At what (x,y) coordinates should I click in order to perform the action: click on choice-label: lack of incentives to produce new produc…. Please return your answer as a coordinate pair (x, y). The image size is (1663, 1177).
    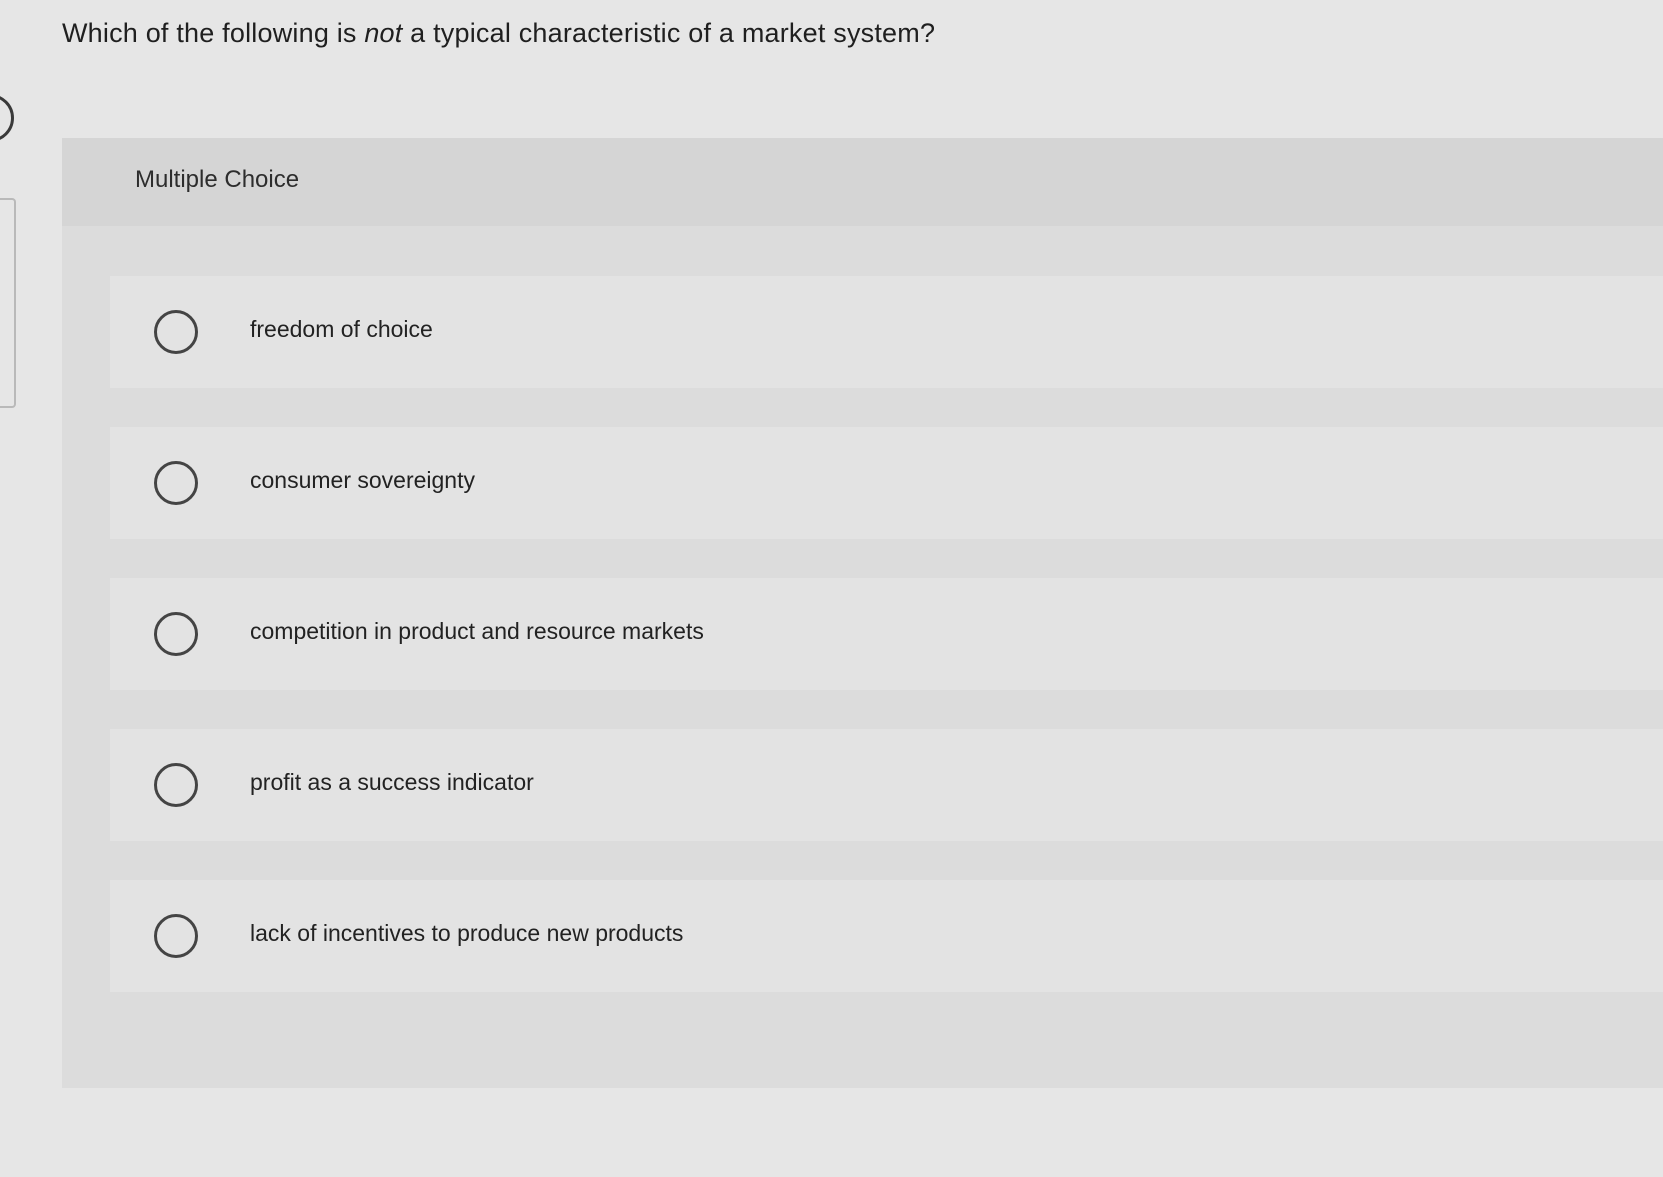
    Looking at the image, I should click on (467, 933).